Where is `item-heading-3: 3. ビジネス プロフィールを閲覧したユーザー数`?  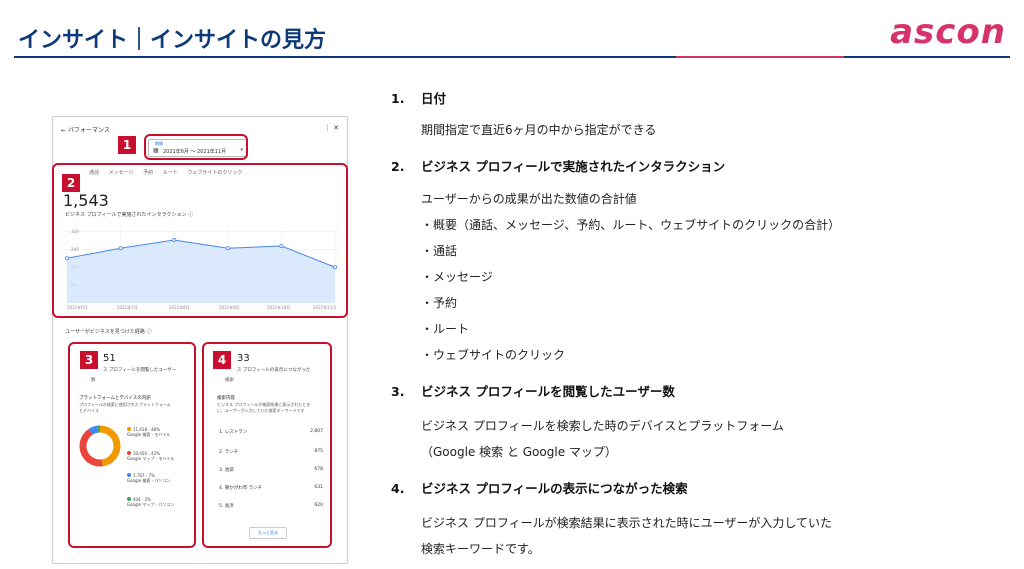 item-heading-3: 3. ビジネス プロフィールを閲覧したユーザー数 is located at coordinates (533, 391).